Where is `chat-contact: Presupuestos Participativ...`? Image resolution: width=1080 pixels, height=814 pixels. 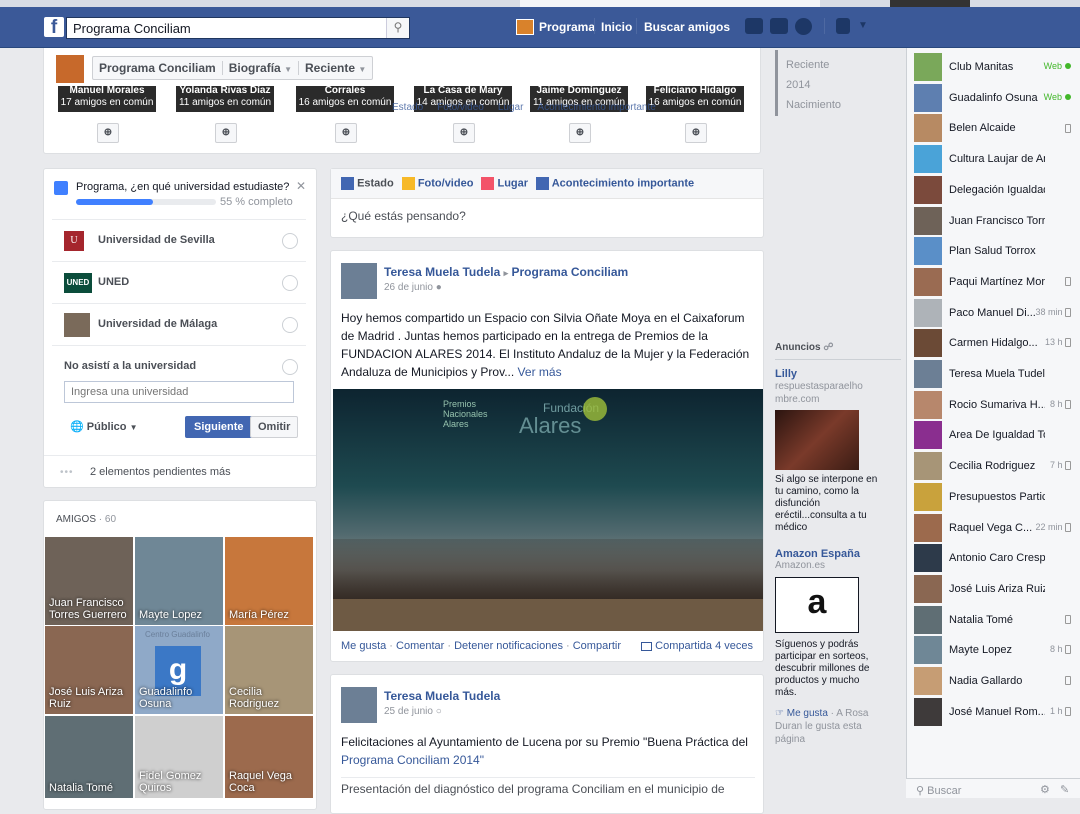 chat-contact: Presupuestos Participativ... is located at coordinates (993, 497).